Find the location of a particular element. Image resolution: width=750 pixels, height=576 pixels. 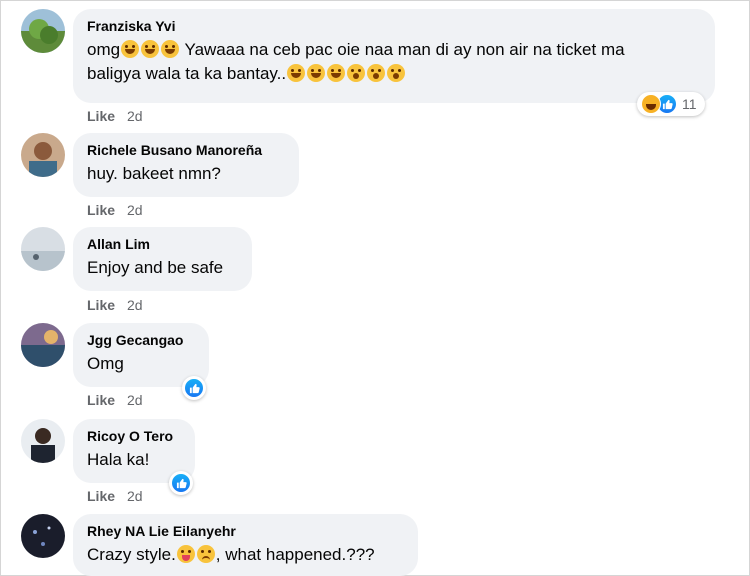

comment-author: Allan Lim is located at coordinates (162, 244).